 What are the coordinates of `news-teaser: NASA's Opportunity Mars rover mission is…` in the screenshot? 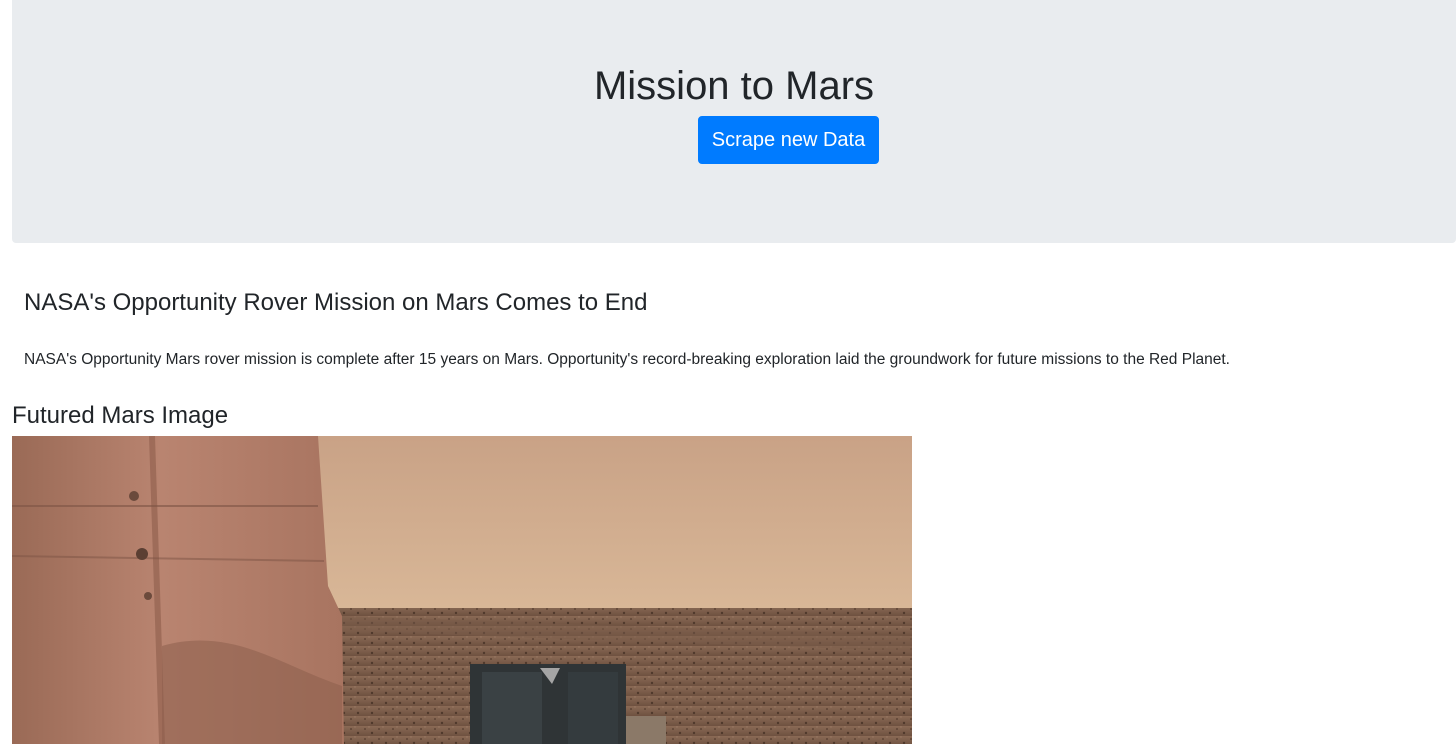 It's located at (627, 359).